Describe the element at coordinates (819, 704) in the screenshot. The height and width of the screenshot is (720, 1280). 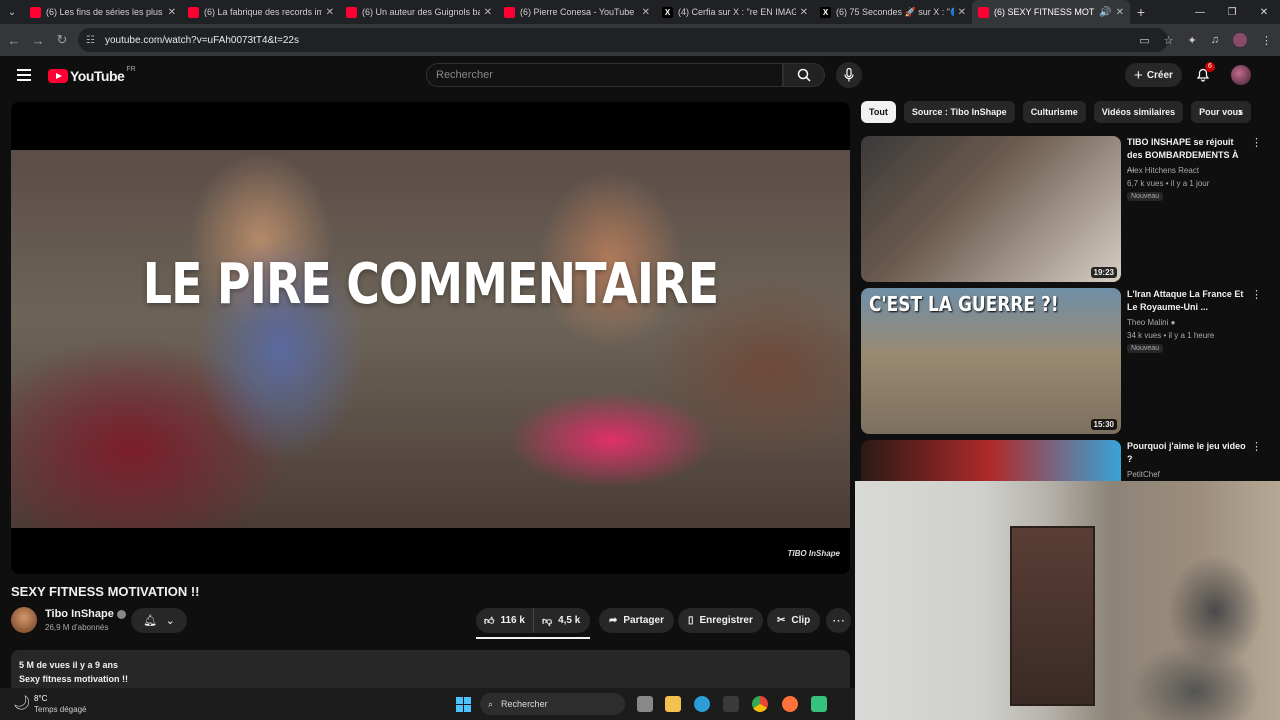
I see `app-icon` at that location.